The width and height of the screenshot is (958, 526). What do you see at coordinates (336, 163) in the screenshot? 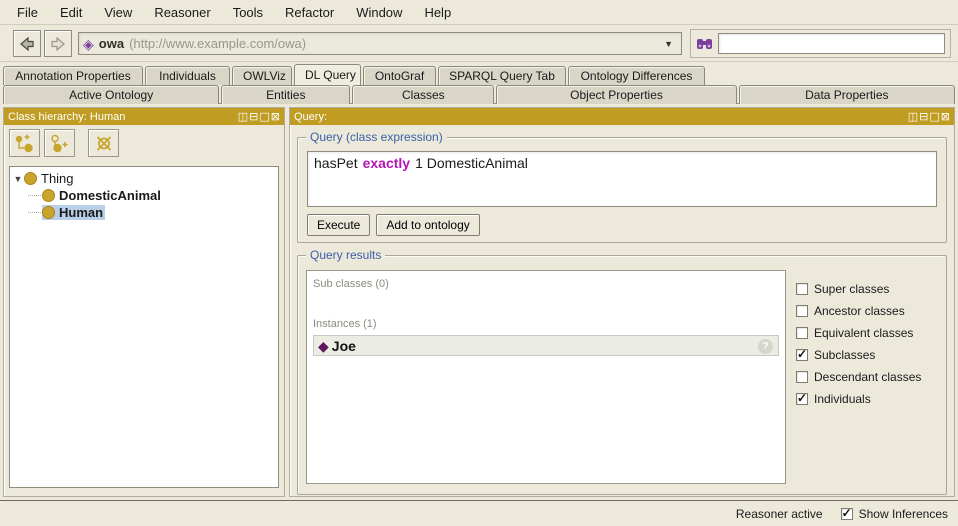
I see `expression-text: hasPet` at bounding box center [336, 163].